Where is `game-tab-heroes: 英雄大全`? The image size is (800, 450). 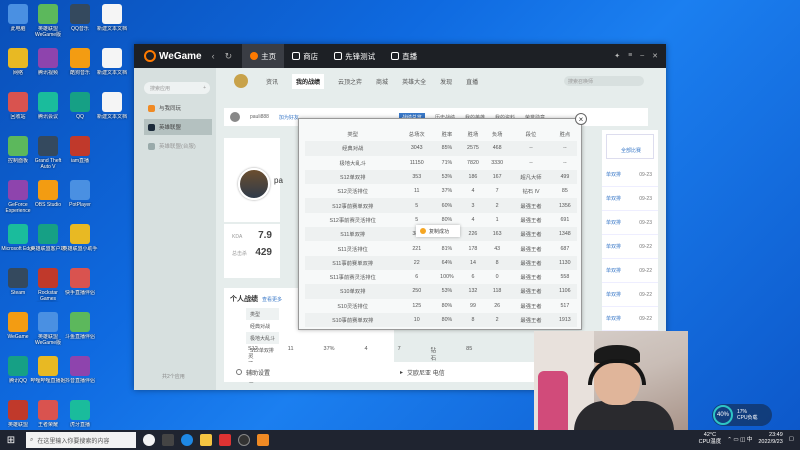 game-tab-heroes: 英雄大全 is located at coordinates (414, 81).